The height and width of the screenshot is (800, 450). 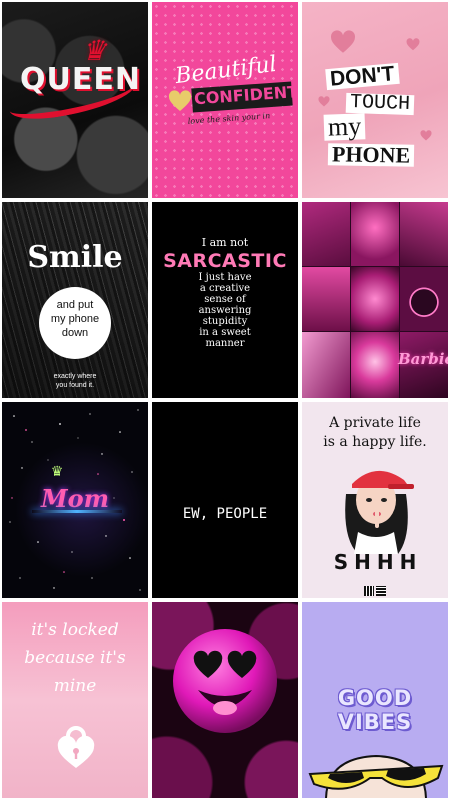 What do you see at coordinates (75, 100) in the screenshot?
I see `wallpaper-tile-queen: ♛ QUEEN` at bounding box center [75, 100].